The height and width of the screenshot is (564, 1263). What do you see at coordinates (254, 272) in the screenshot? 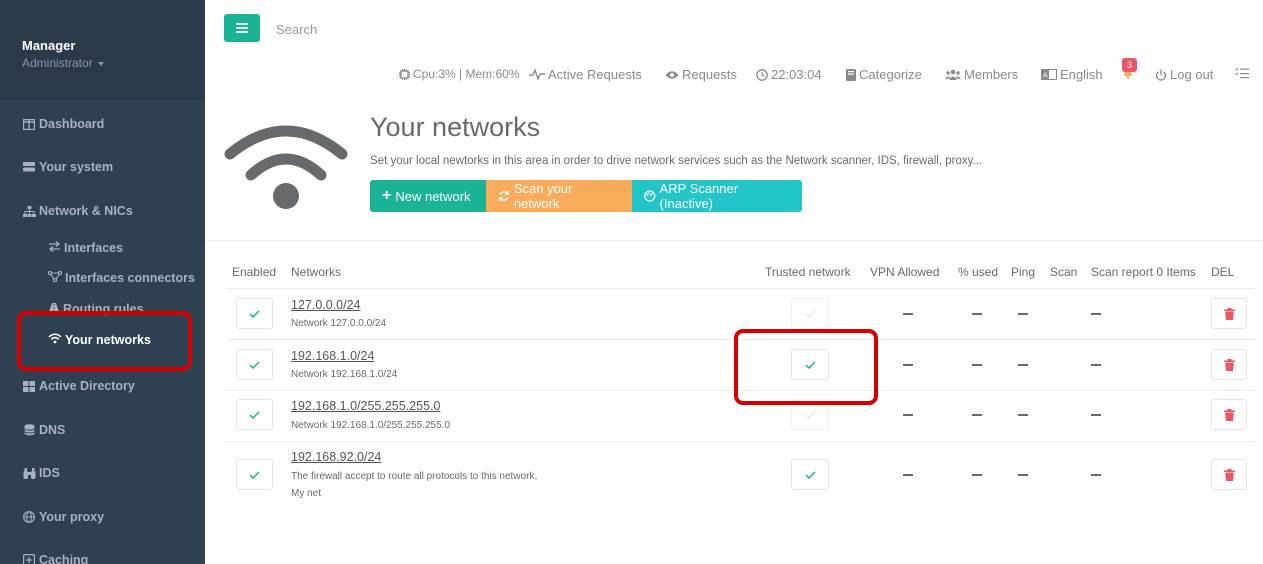
I see `column-header-enabled: Enabled` at bounding box center [254, 272].